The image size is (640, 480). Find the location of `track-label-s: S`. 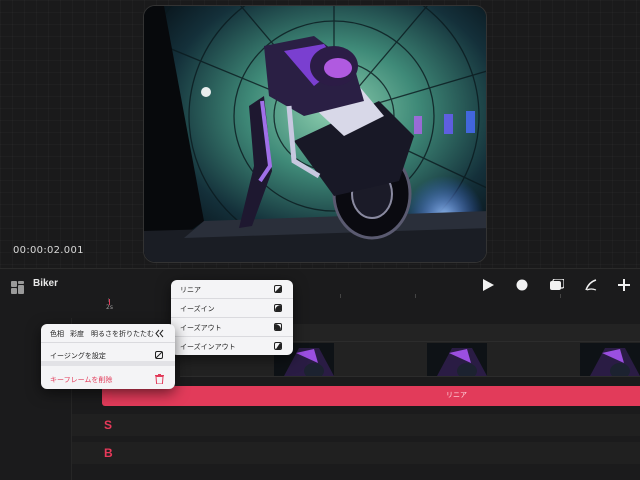

track-label-s: S is located at coordinates (108, 425).